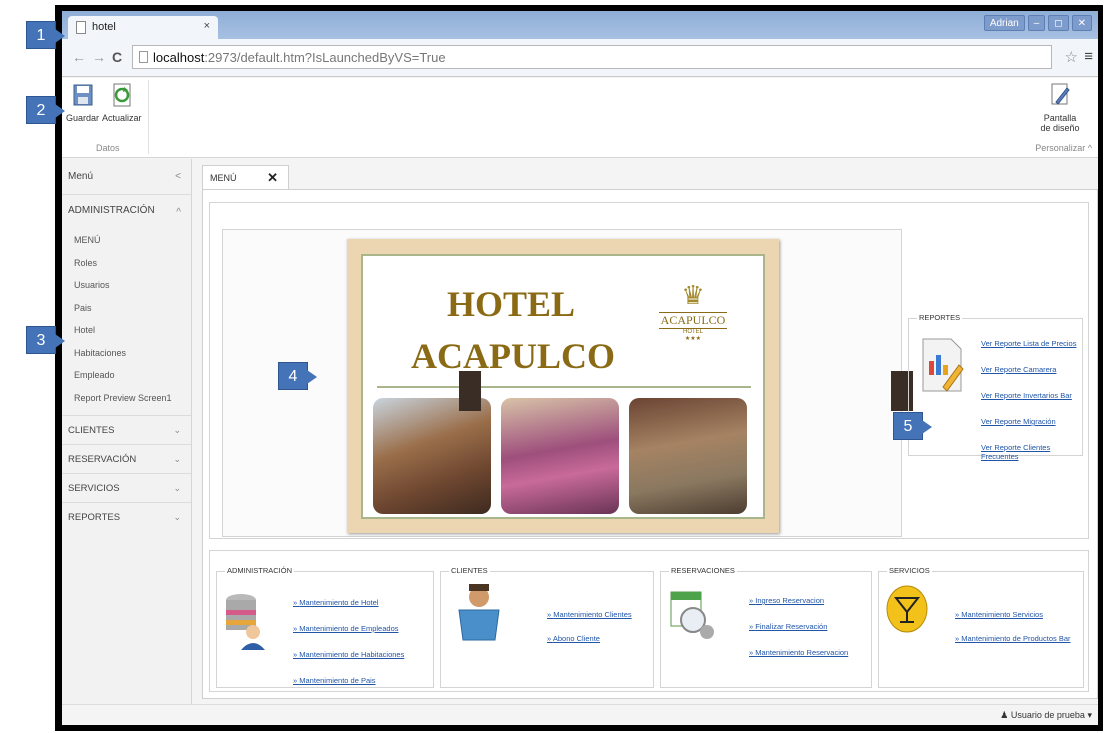 The image size is (1105, 733). I want to click on hotel-exterior-photo, so click(432, 456).